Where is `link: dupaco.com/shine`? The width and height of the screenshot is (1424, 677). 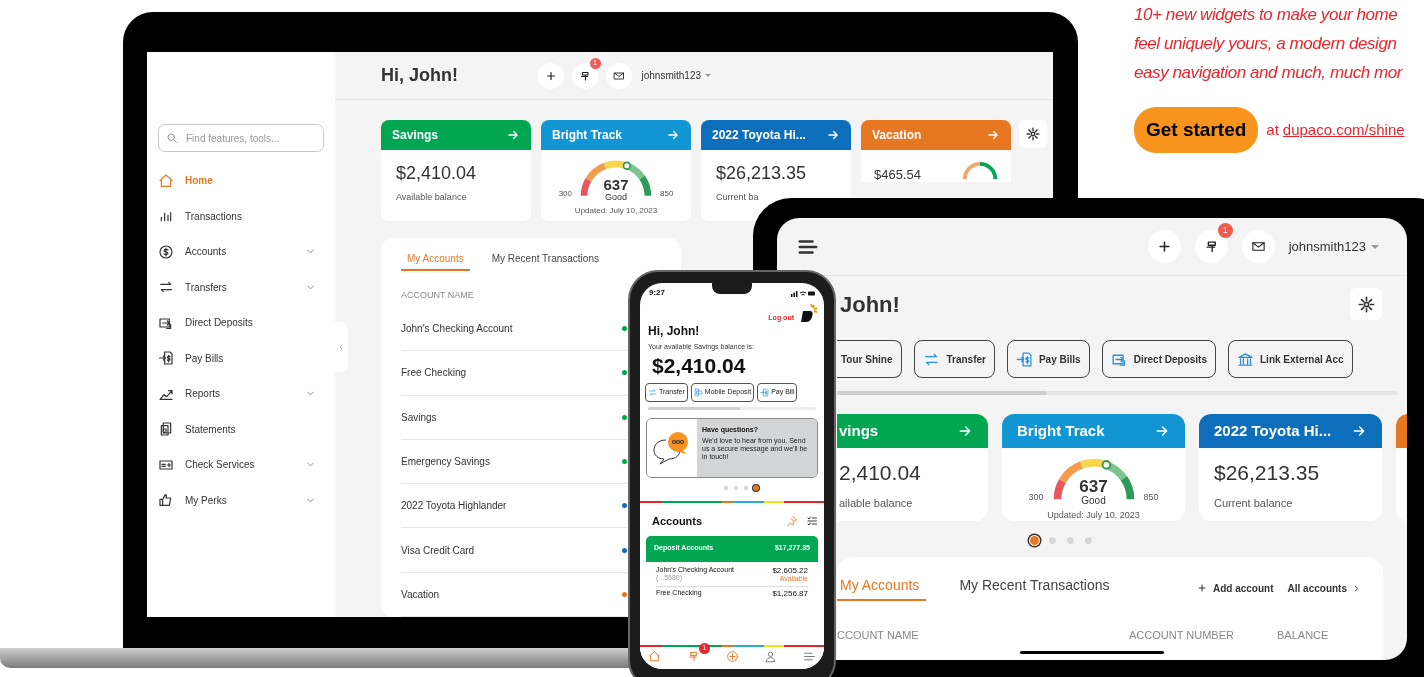
link: dupaco.com/shine is located at coordinates (1343, 130).